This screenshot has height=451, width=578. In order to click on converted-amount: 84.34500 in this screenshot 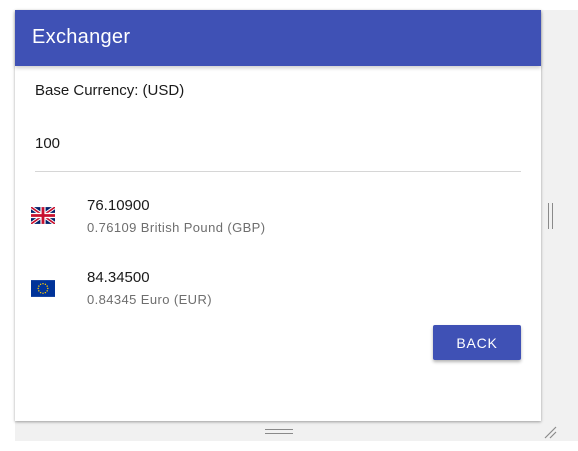, I will do `click(118, 277)`.